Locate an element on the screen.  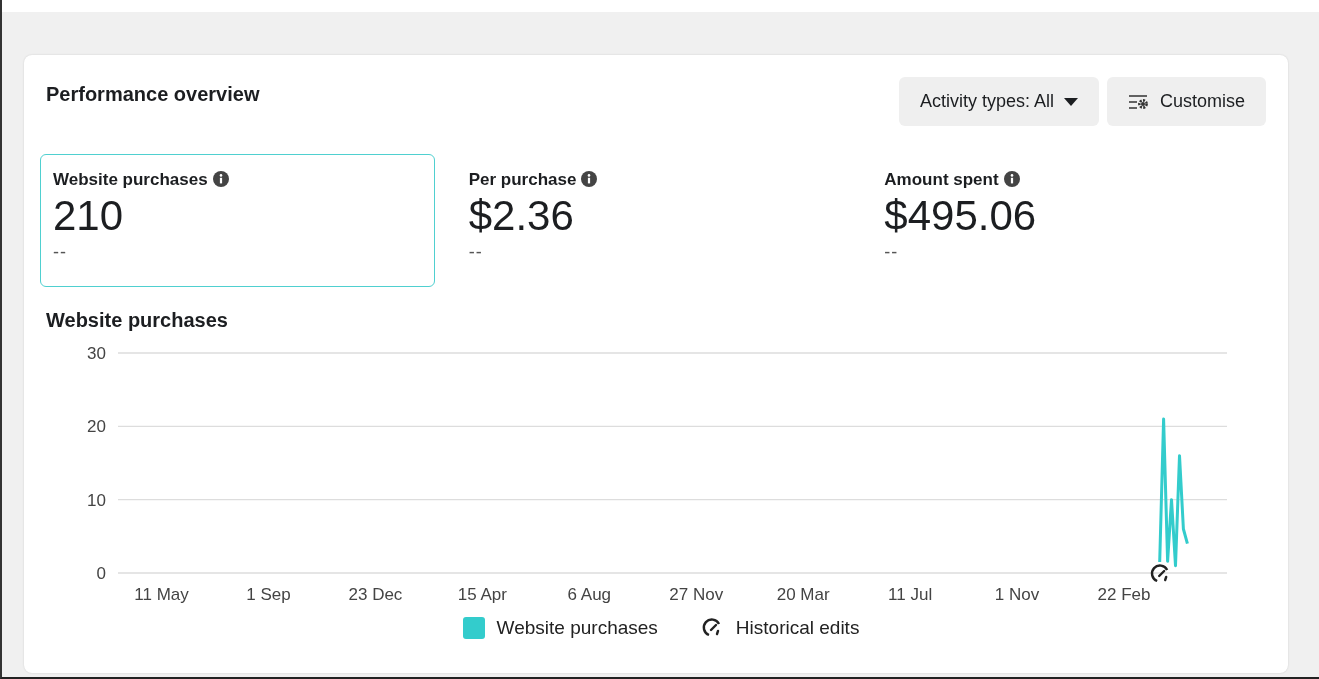
x-tick-label: 11 Jul is located at coordinates (910, 594).